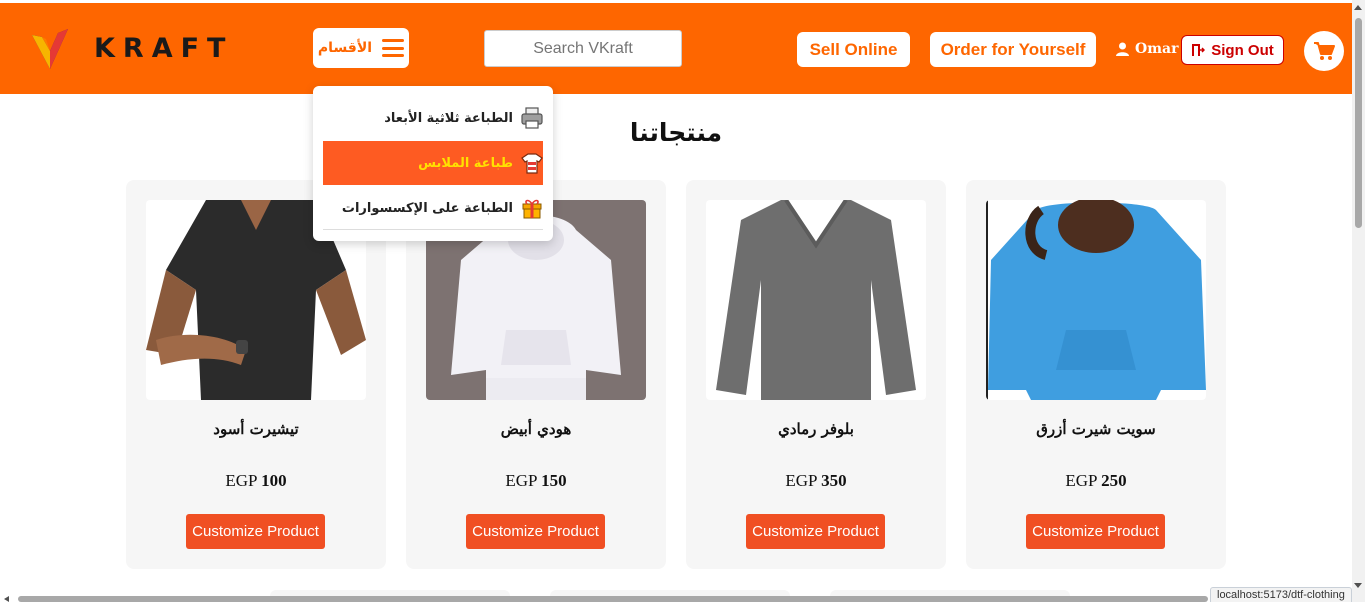 Image resolution: width=1365 pixels, height=602 pixels. What do you see at coordinates (613, 599) in the screenshot?
I see `horizontal-scroll-thumb` at bounding box center [613, 599].